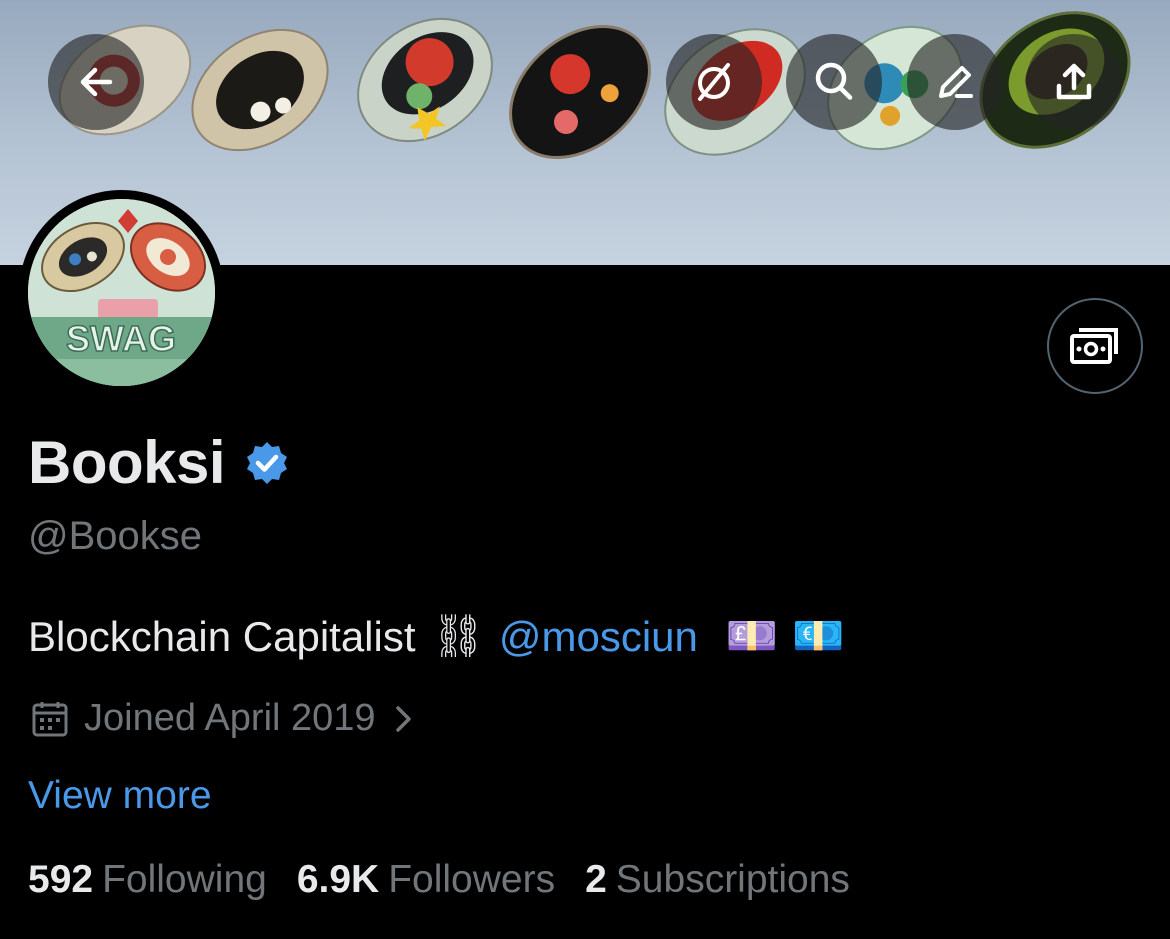  Describe the element at coordinates (458, 635) in the screenshot. I see `chain-emoji: ⛓` at that location.